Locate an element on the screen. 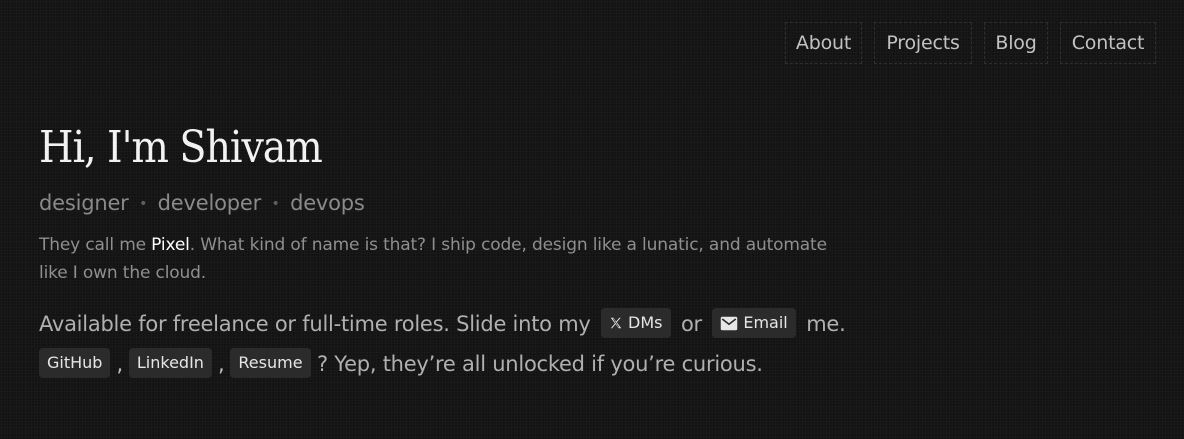  me-text: me. is located at coordinates (826, 324).